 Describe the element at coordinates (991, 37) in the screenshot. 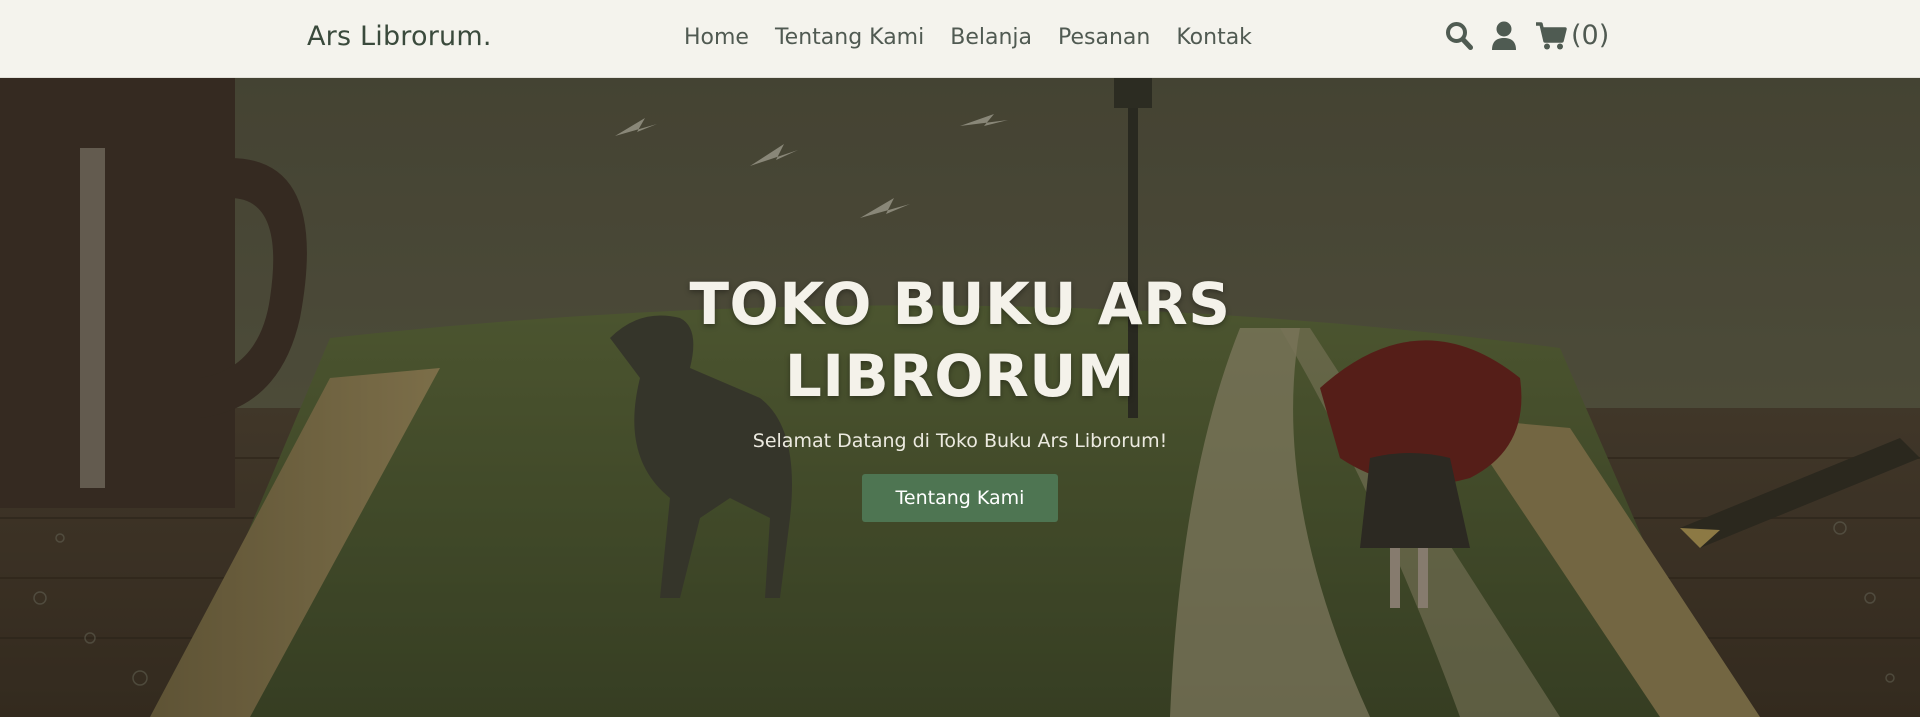

I see `nav-link-belanja: Belanja` at that location.